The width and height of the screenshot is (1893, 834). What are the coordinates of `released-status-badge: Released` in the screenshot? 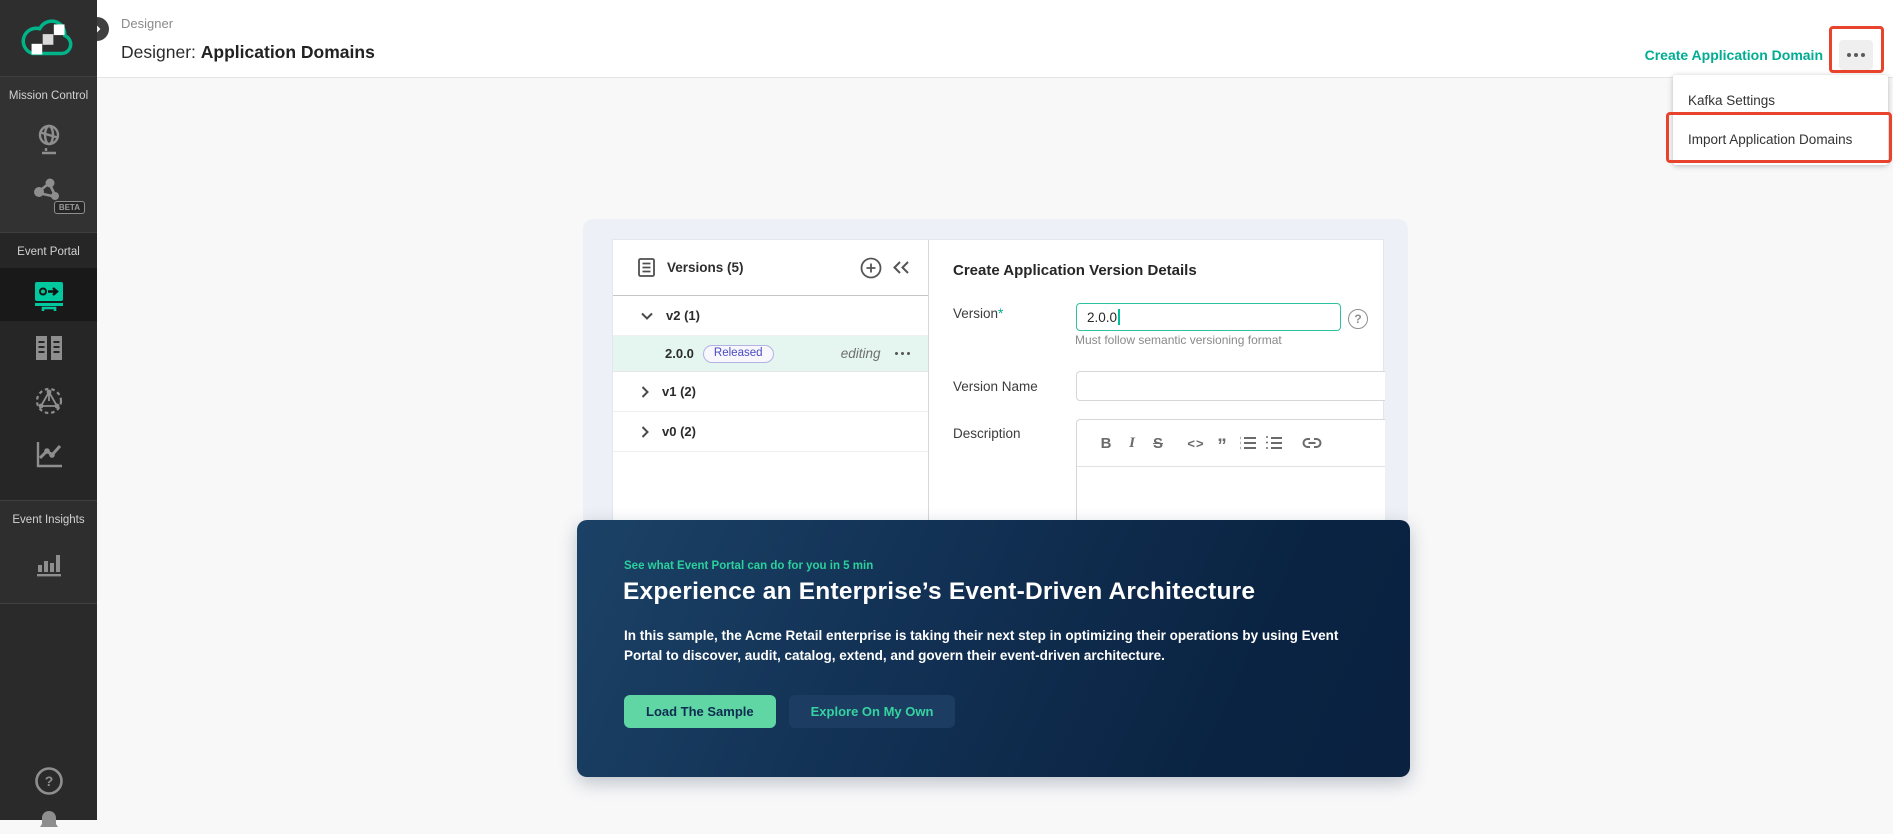 It's located at (738, 353).